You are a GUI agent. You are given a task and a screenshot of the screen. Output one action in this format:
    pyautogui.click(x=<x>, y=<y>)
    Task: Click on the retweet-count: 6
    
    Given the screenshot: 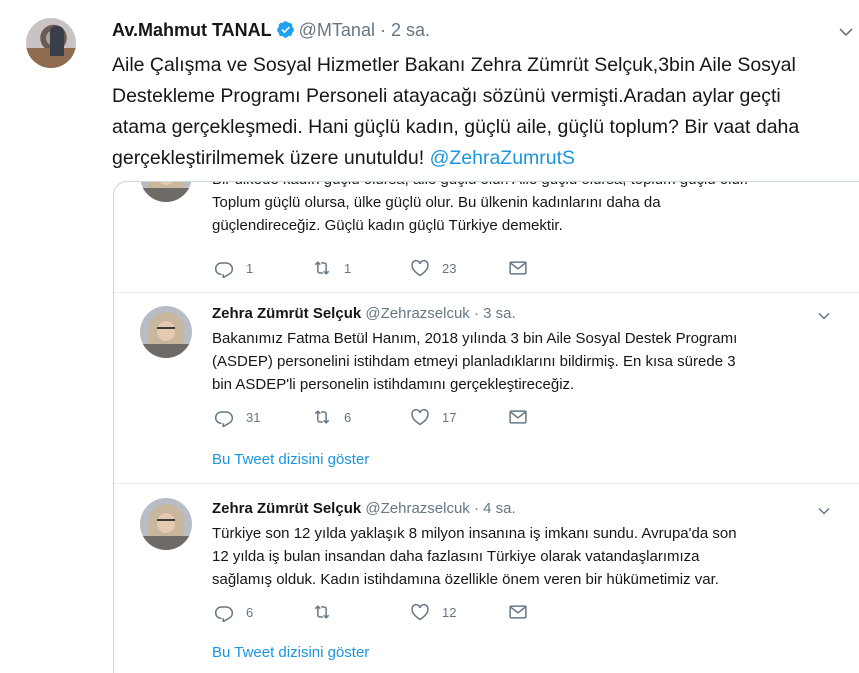 What is the action you would take?
    pyautogui.click(x=348, y=417)
    